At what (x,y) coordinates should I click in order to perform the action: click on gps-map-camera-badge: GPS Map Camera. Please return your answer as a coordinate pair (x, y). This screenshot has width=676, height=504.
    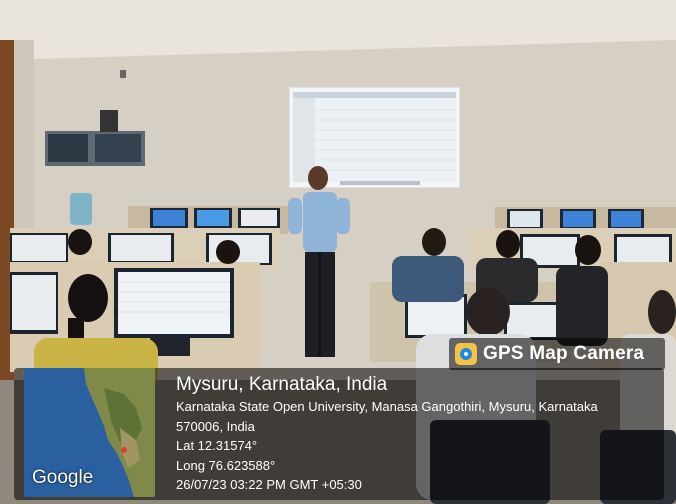
    Looking at the image, I should click on (557, 354).